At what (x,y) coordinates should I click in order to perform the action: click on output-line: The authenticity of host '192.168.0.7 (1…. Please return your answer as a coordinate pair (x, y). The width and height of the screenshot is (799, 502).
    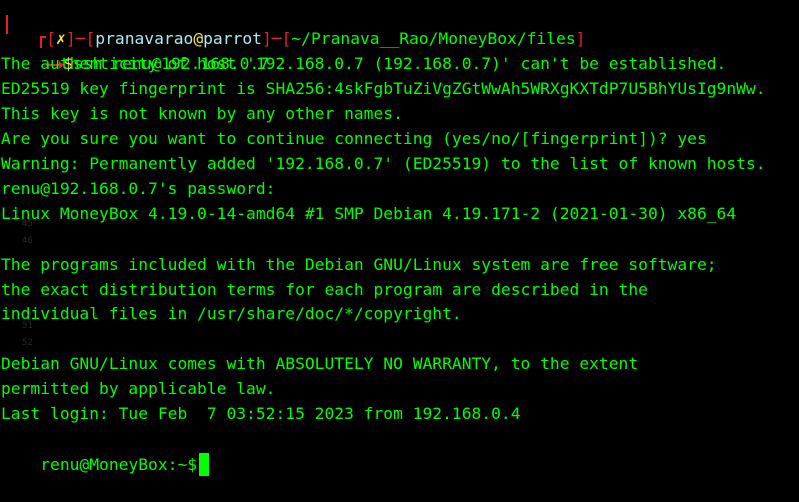
    Looking at the image, I should click on (364, 63).